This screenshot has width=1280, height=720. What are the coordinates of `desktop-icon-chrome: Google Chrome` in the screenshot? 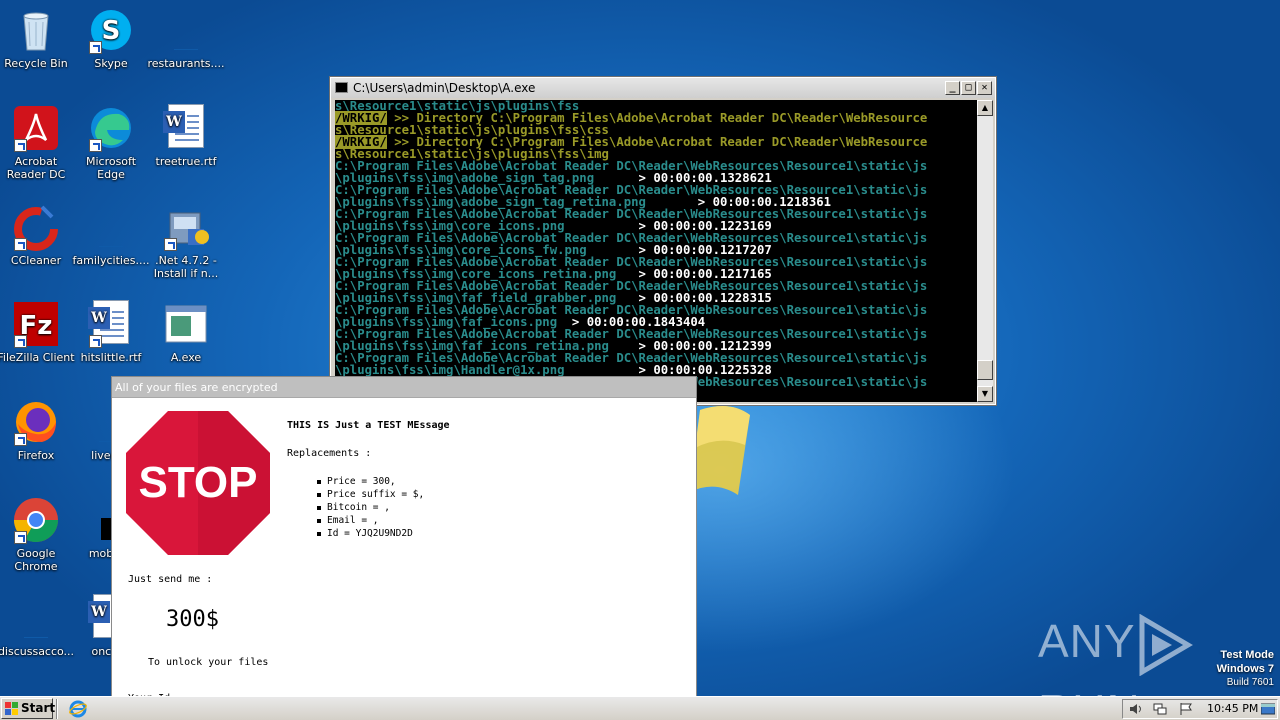 It's located at (37, 534).